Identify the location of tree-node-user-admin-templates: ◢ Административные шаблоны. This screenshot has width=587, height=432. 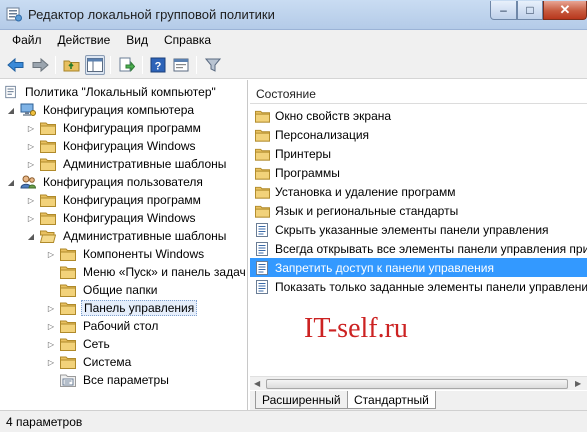
(127, 236).